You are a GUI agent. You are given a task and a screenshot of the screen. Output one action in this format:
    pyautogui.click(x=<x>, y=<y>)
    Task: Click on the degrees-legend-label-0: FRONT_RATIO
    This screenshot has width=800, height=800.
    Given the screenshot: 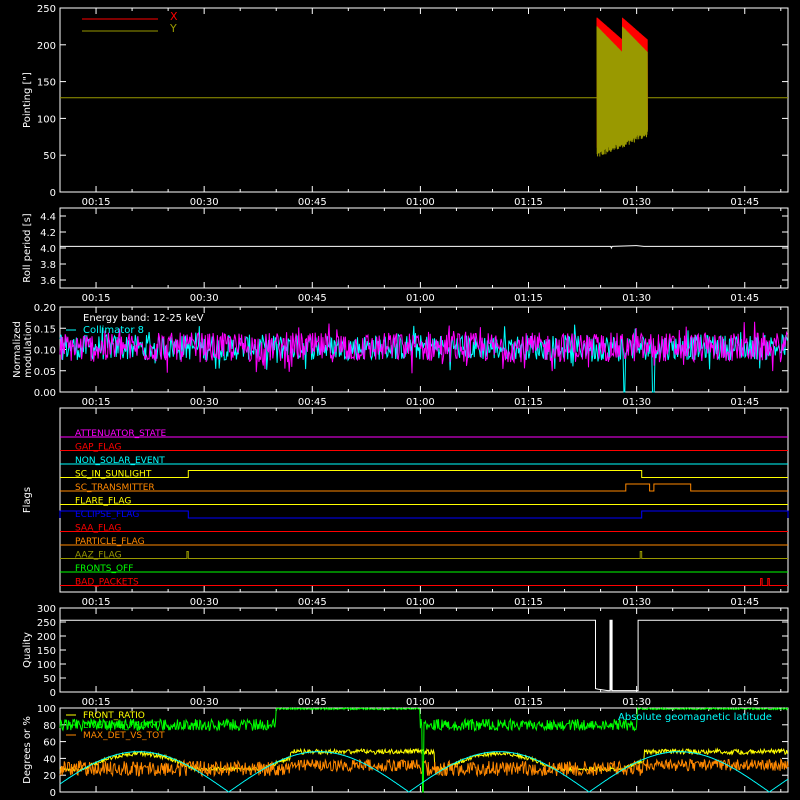 What is the action you would take?
    pyautogui.click(x=114, y=716)
    